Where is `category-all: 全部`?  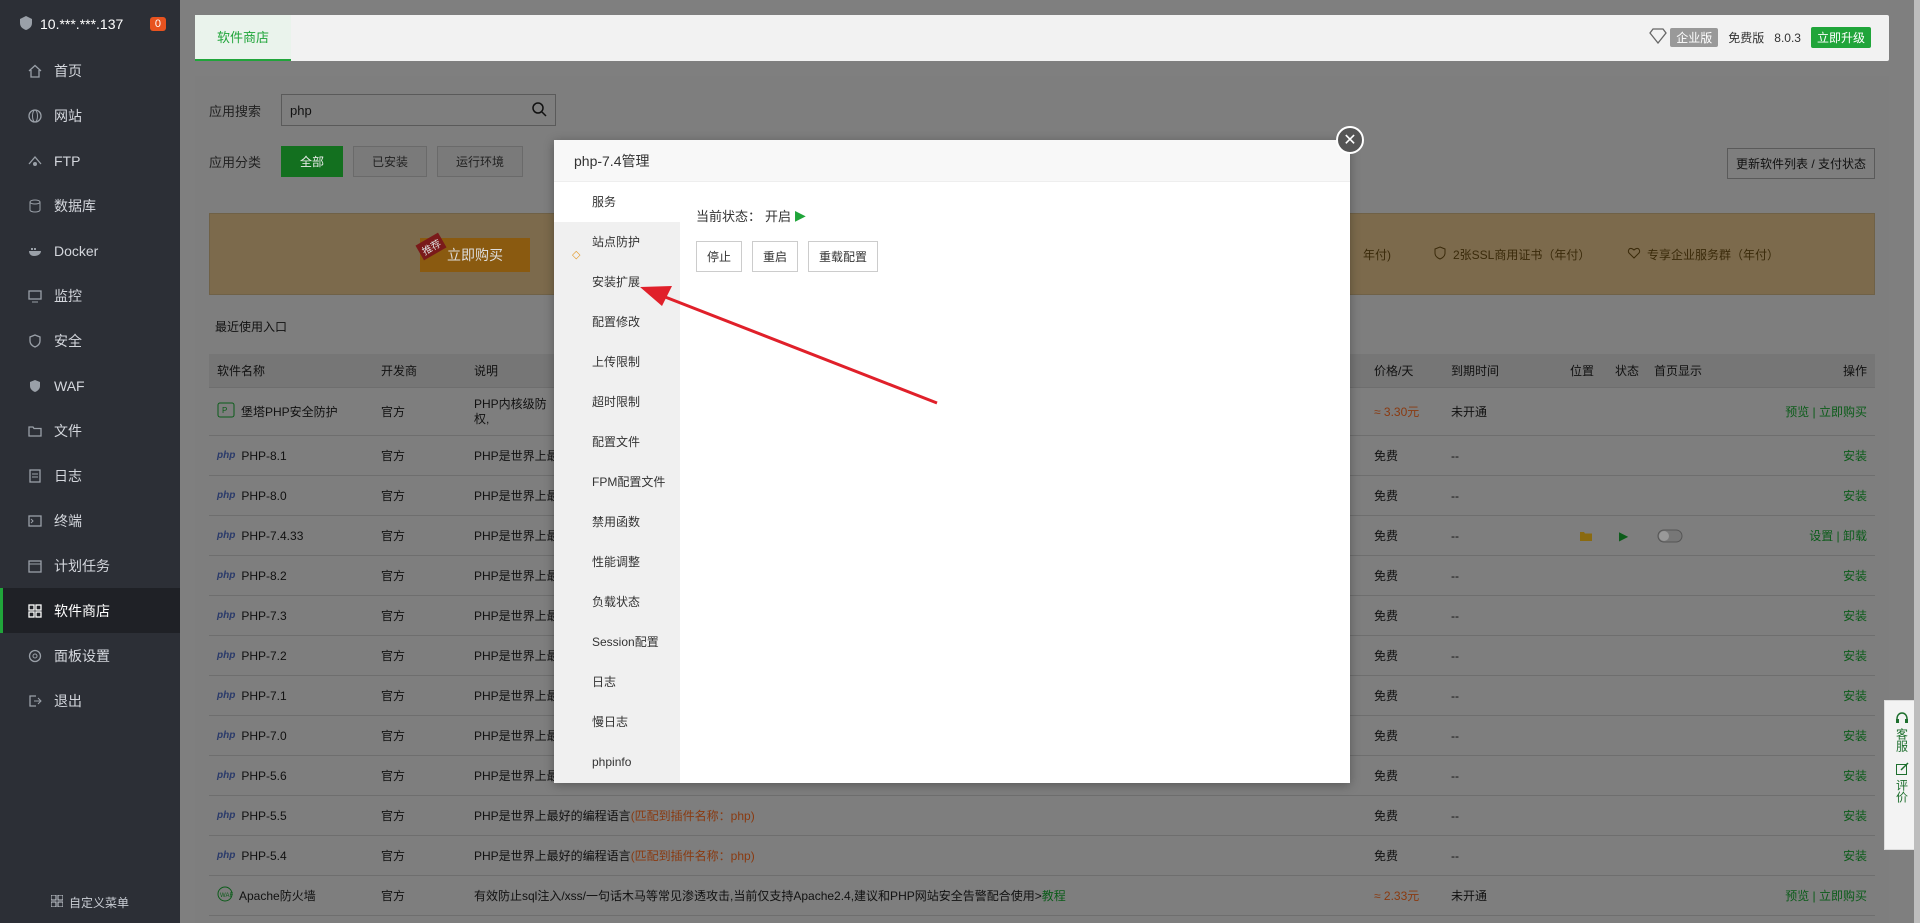
category-all: 全部 is located at coordinates (312, 161).